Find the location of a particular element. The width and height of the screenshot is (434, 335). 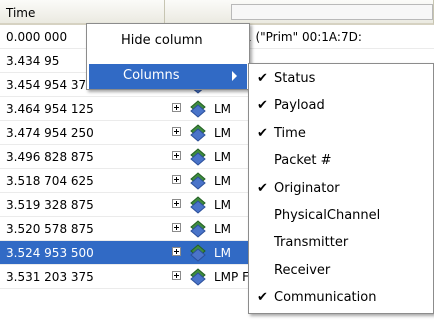

submenu-item-label: Packet # is located at coordinates (303, 161).